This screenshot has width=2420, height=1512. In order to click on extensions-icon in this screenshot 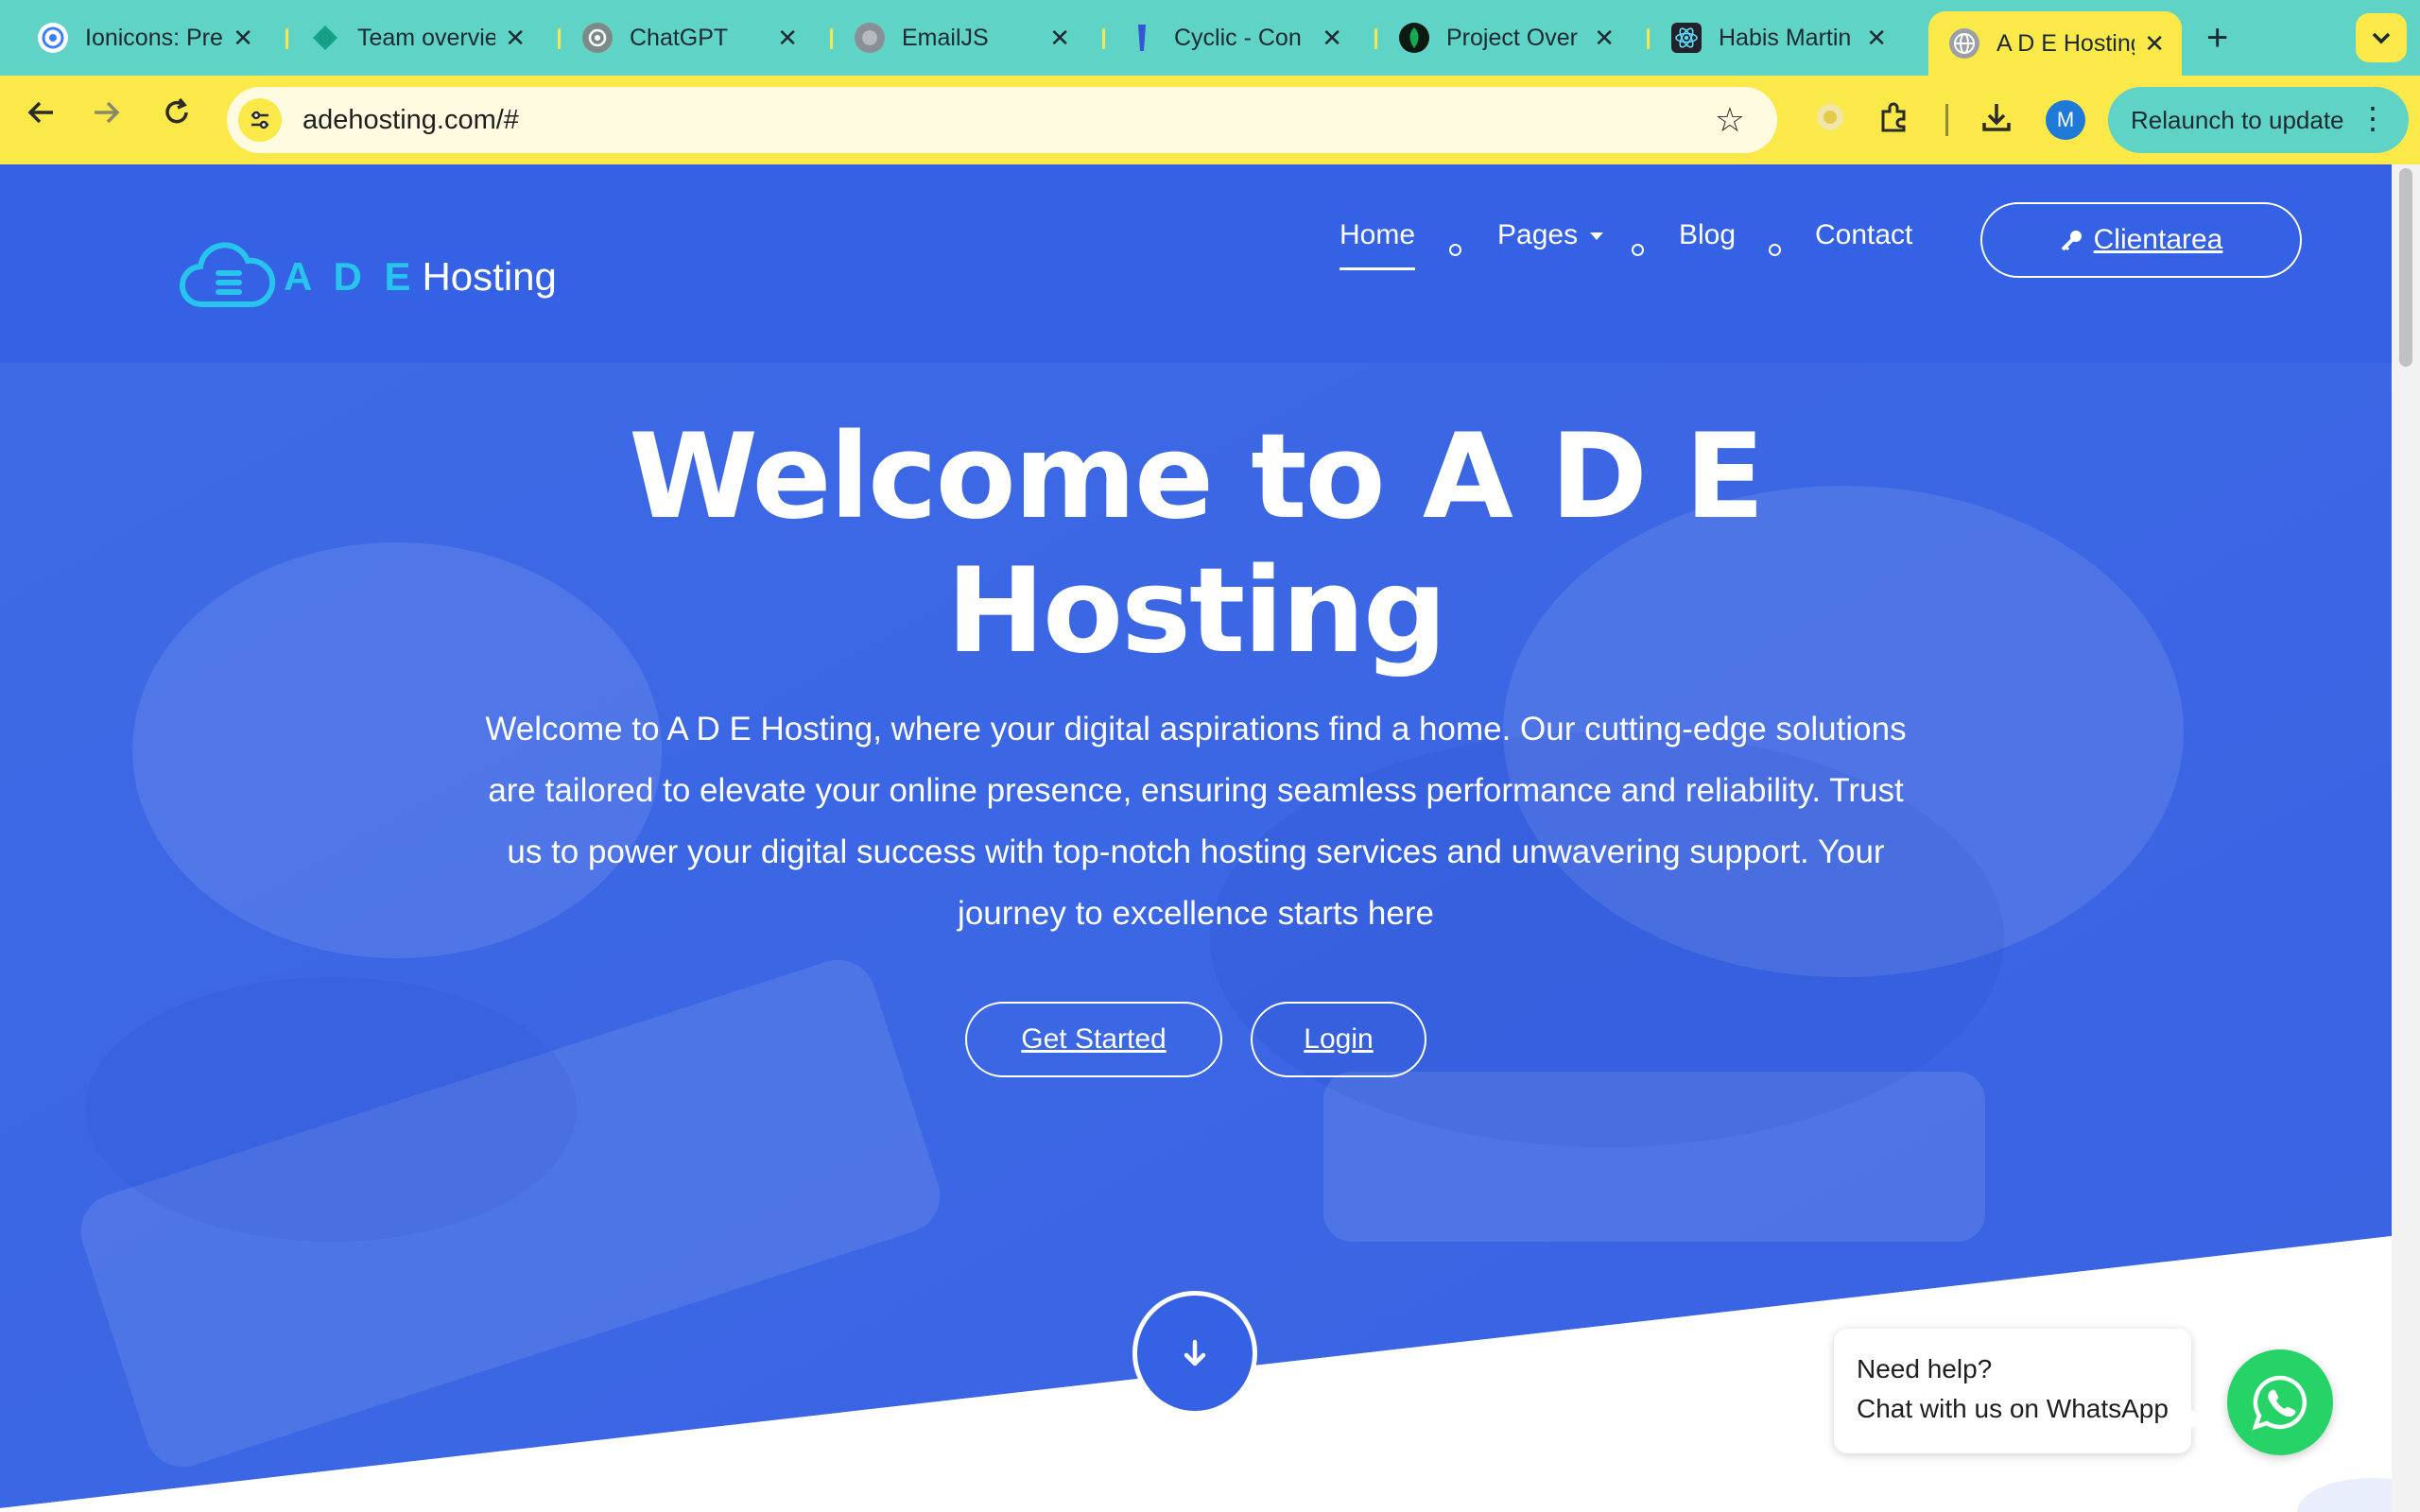, I will do `click(1894, 121)`.